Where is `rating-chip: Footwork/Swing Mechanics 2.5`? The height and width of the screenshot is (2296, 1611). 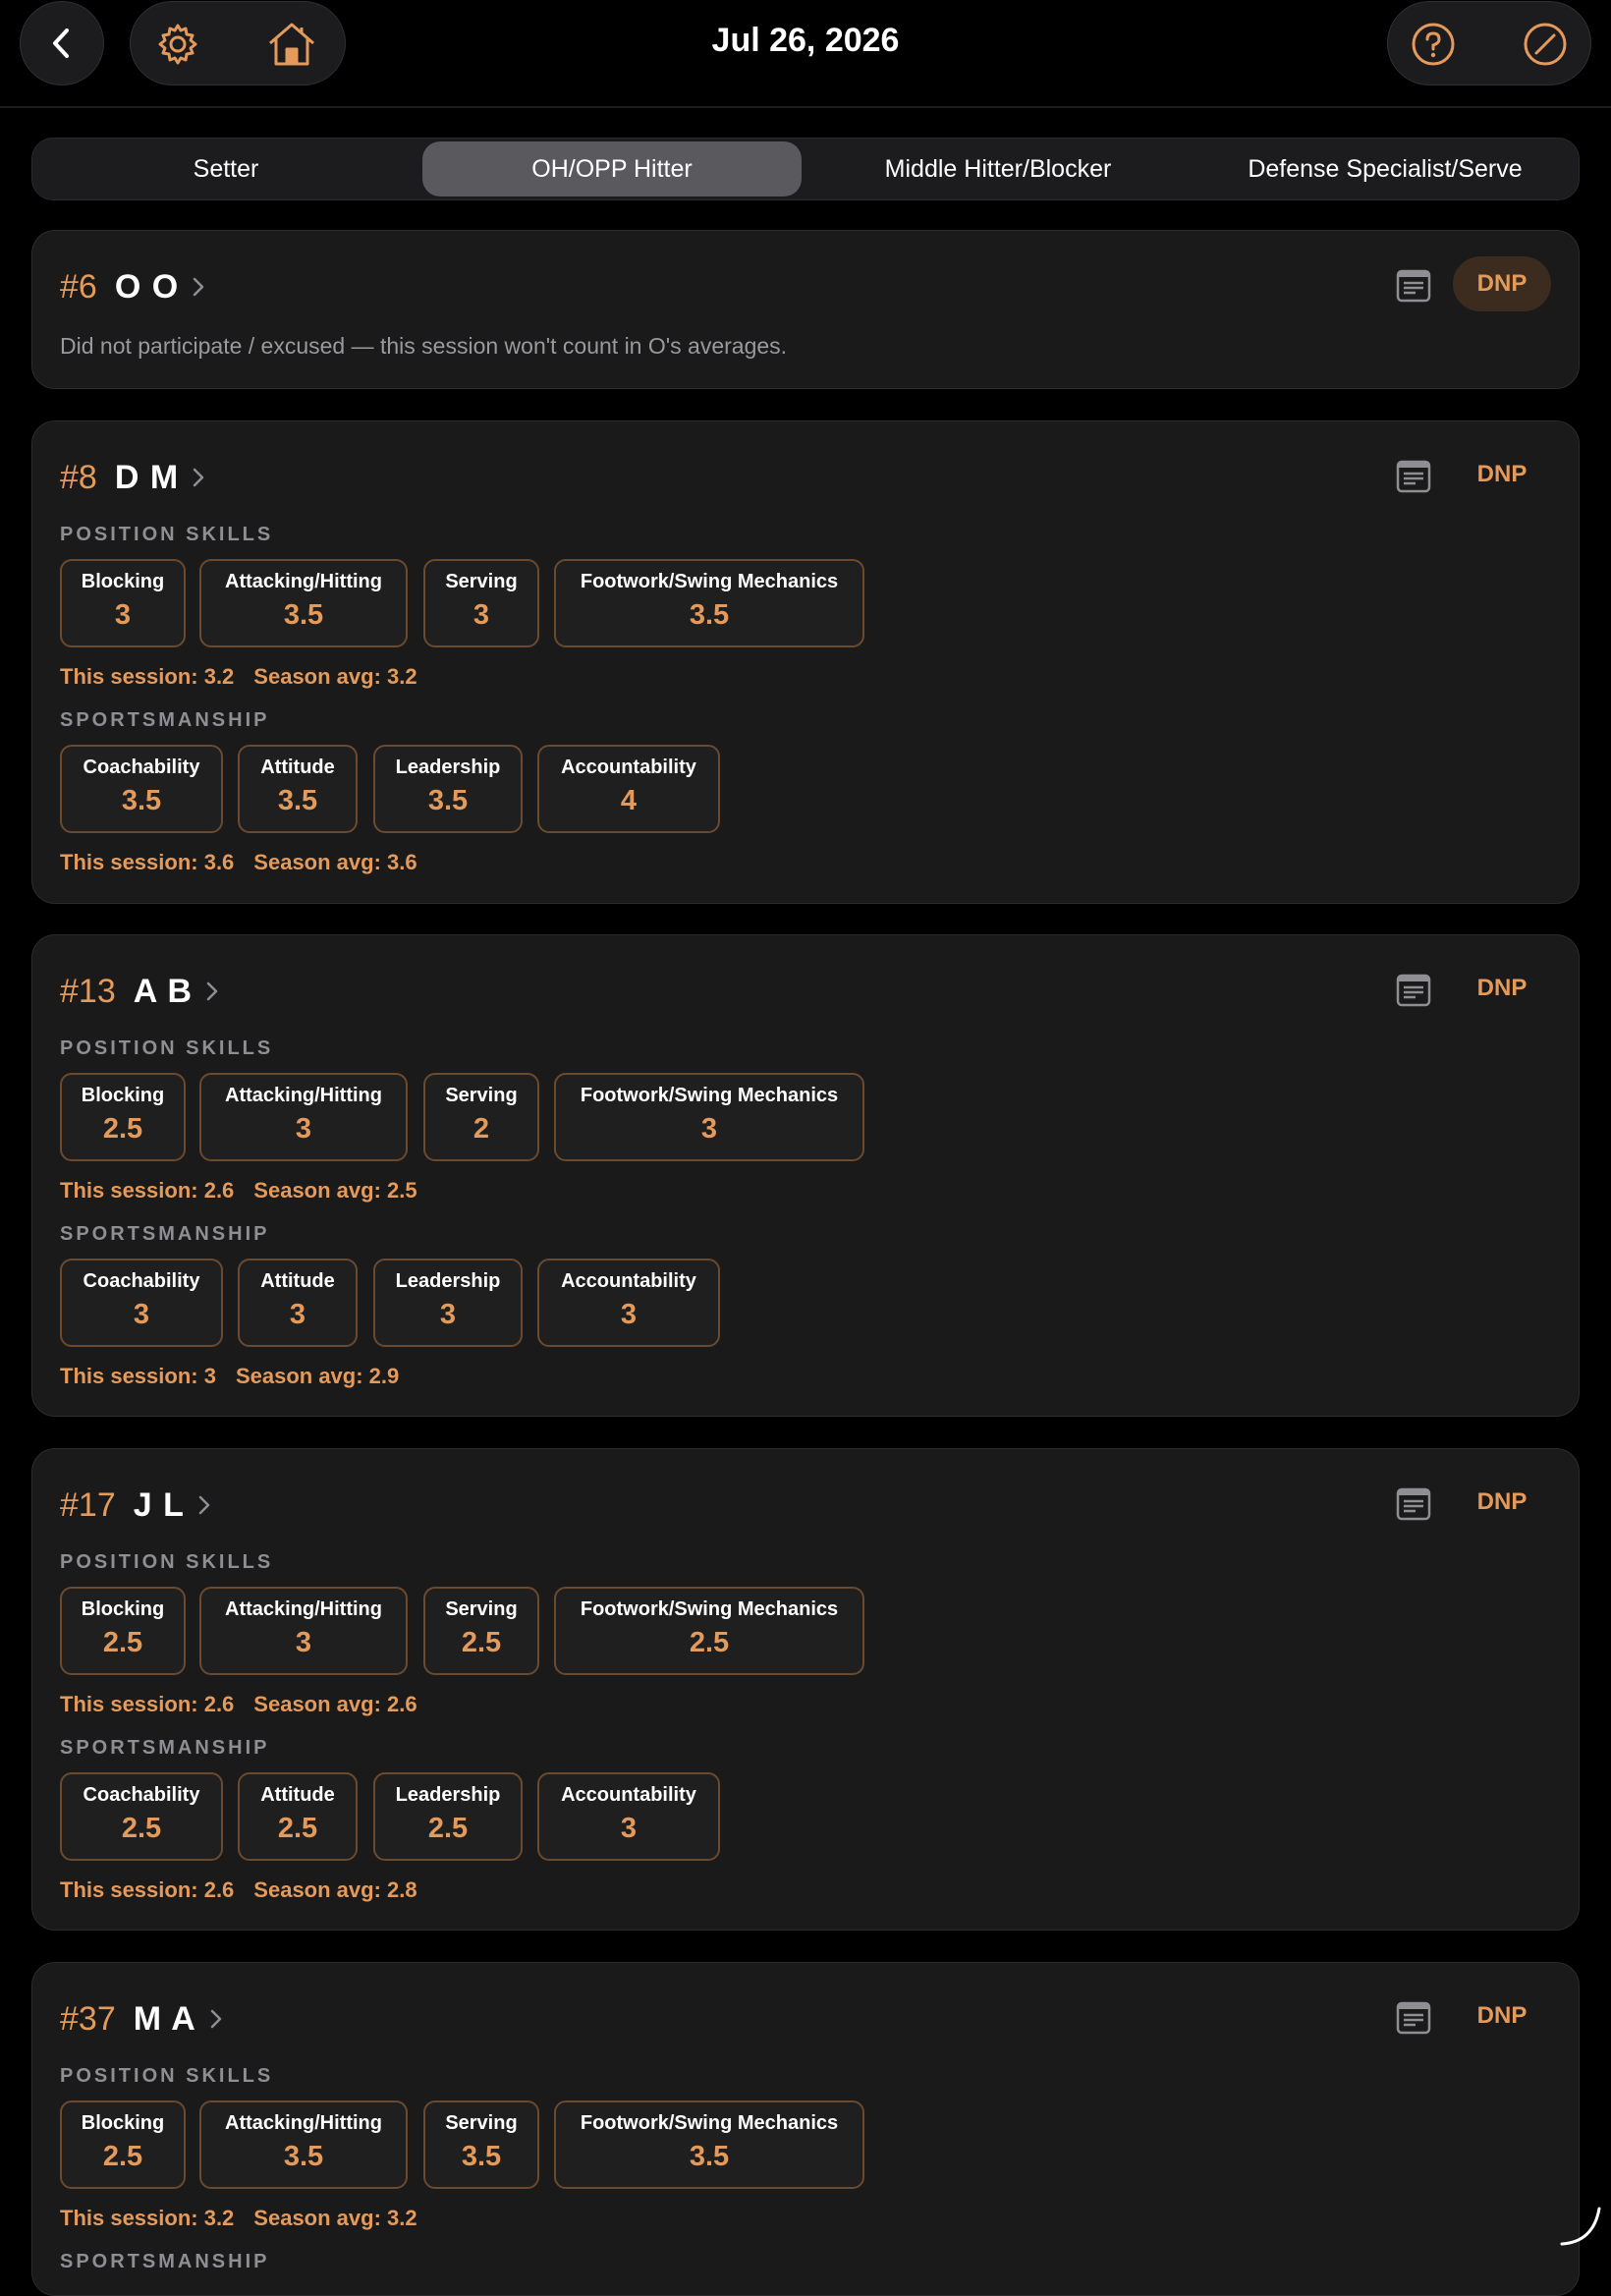
rating-chip: Footwork/Swing Mechanics 2.5 is located at coordinates (709, 1631).